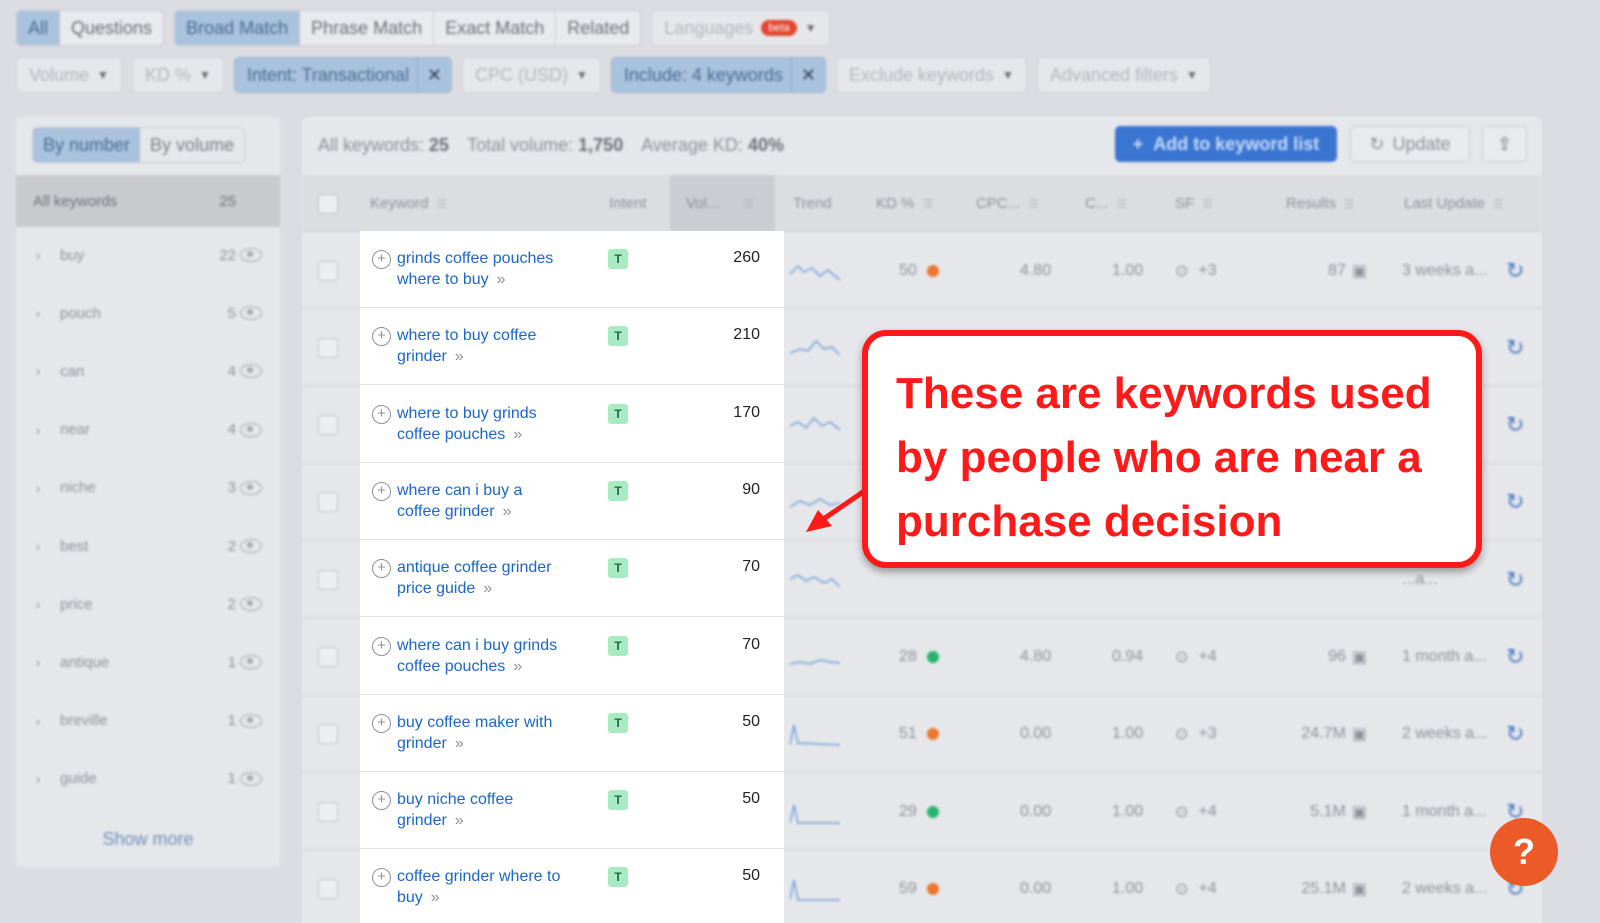  Describe the element at coordinates (87, 145) in the screenshot. I see `by-number-button: By number` at that location.